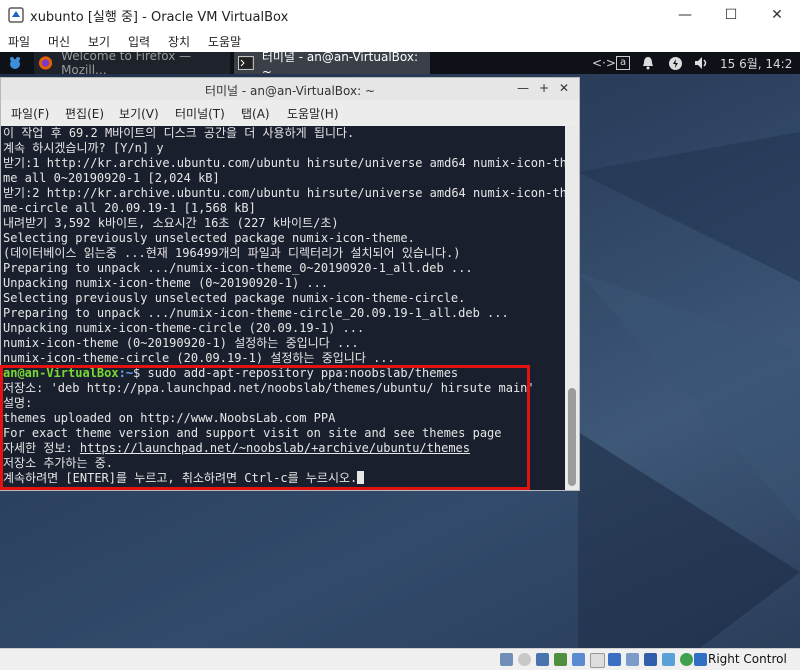  What do you see at coordinates (139, 113) in the screenshot?
I see `terminal-menu-view: 보기(V)` at bounding box center [139, 113].